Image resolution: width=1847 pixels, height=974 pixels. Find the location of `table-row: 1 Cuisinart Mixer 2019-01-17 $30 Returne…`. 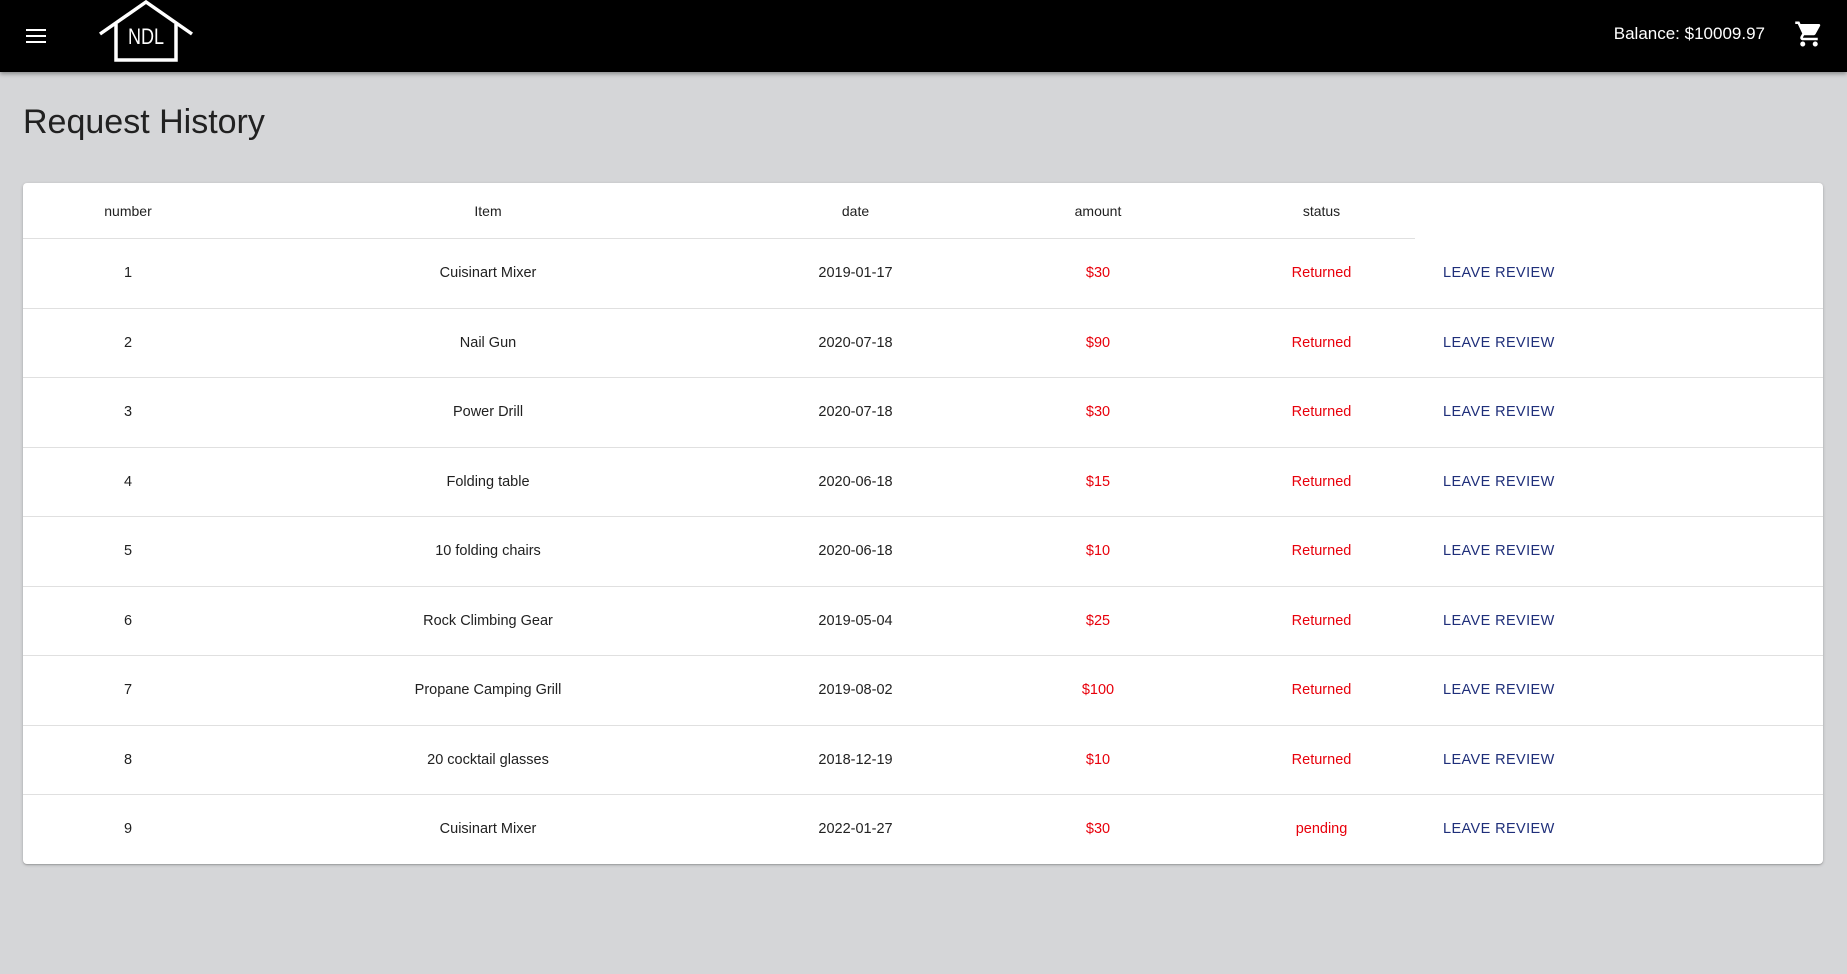

table-row: 1 Cuisinart Mixer 2019-01-17 $30 Returne… is located at coordinates (923, 274).